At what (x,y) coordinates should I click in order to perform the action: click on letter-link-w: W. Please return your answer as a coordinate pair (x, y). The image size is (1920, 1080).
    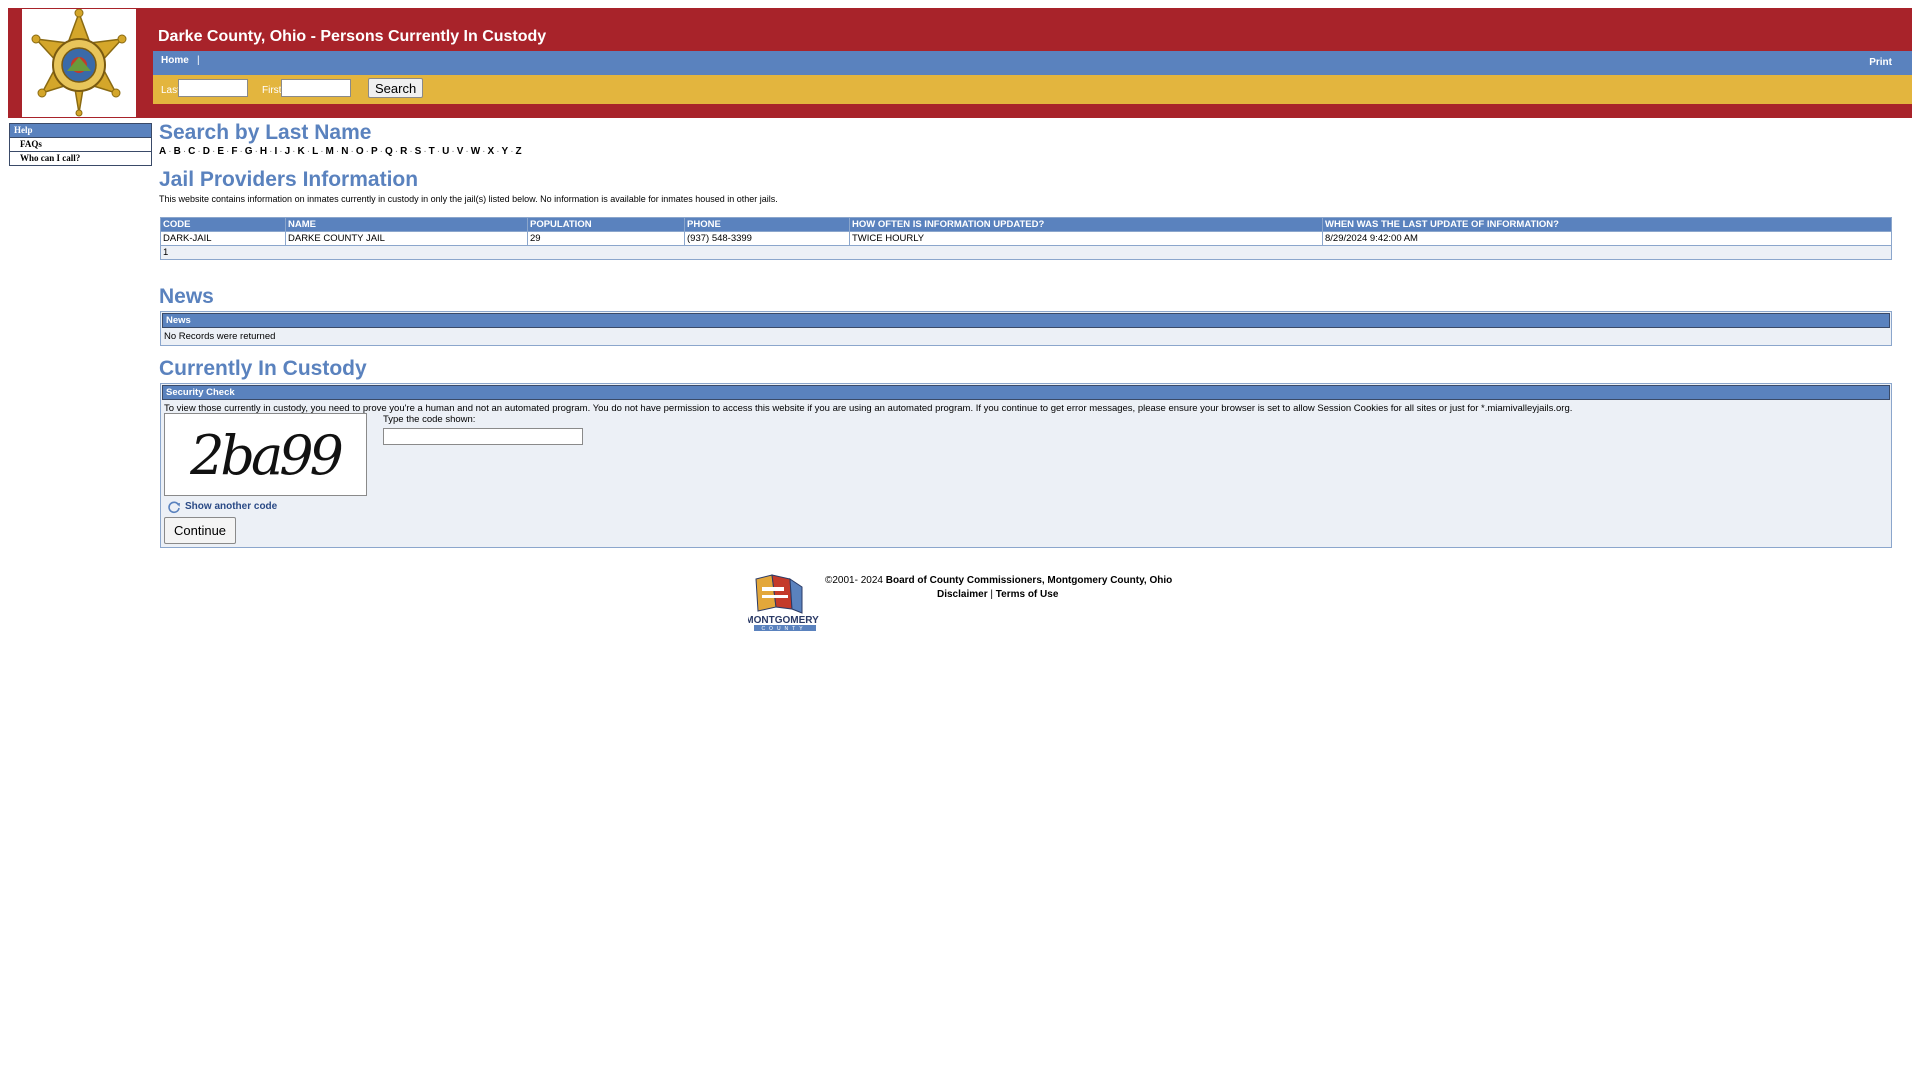
    Looking at the image, I should click on (475, 151).